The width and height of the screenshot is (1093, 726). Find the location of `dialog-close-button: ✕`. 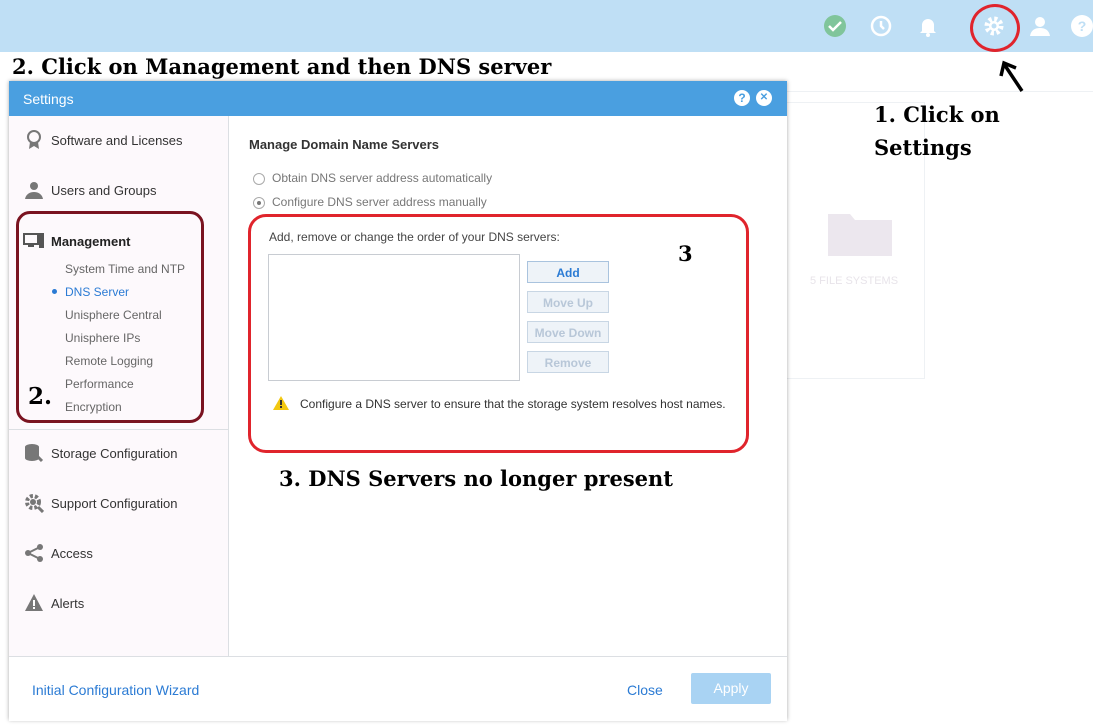

dialog-close-button: ✕ is located at coordinates (764, 98).